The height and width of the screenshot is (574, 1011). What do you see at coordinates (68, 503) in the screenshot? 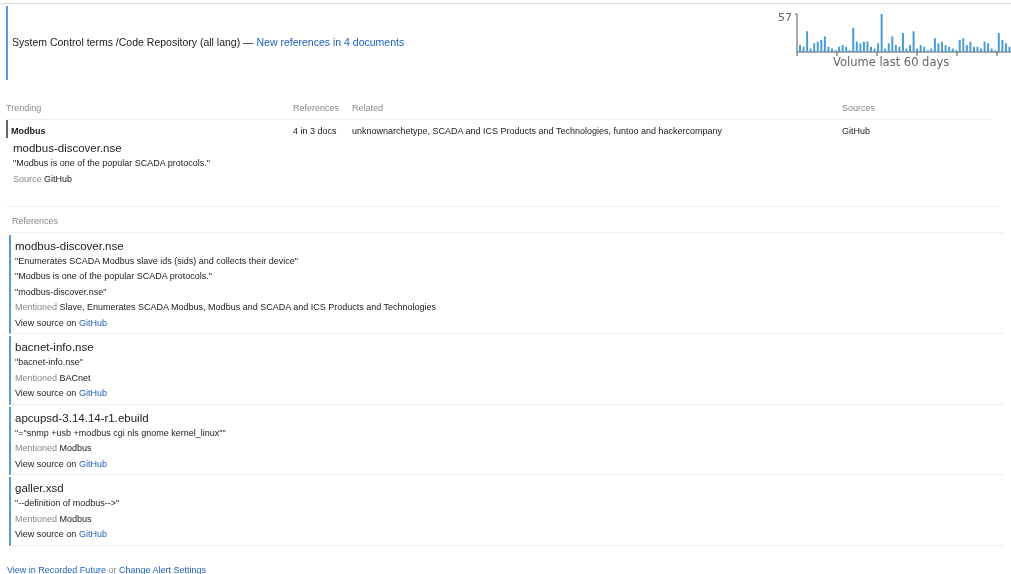
I see `quote-text: "--definition of modbus-->"` at bounding box center [68, 503].